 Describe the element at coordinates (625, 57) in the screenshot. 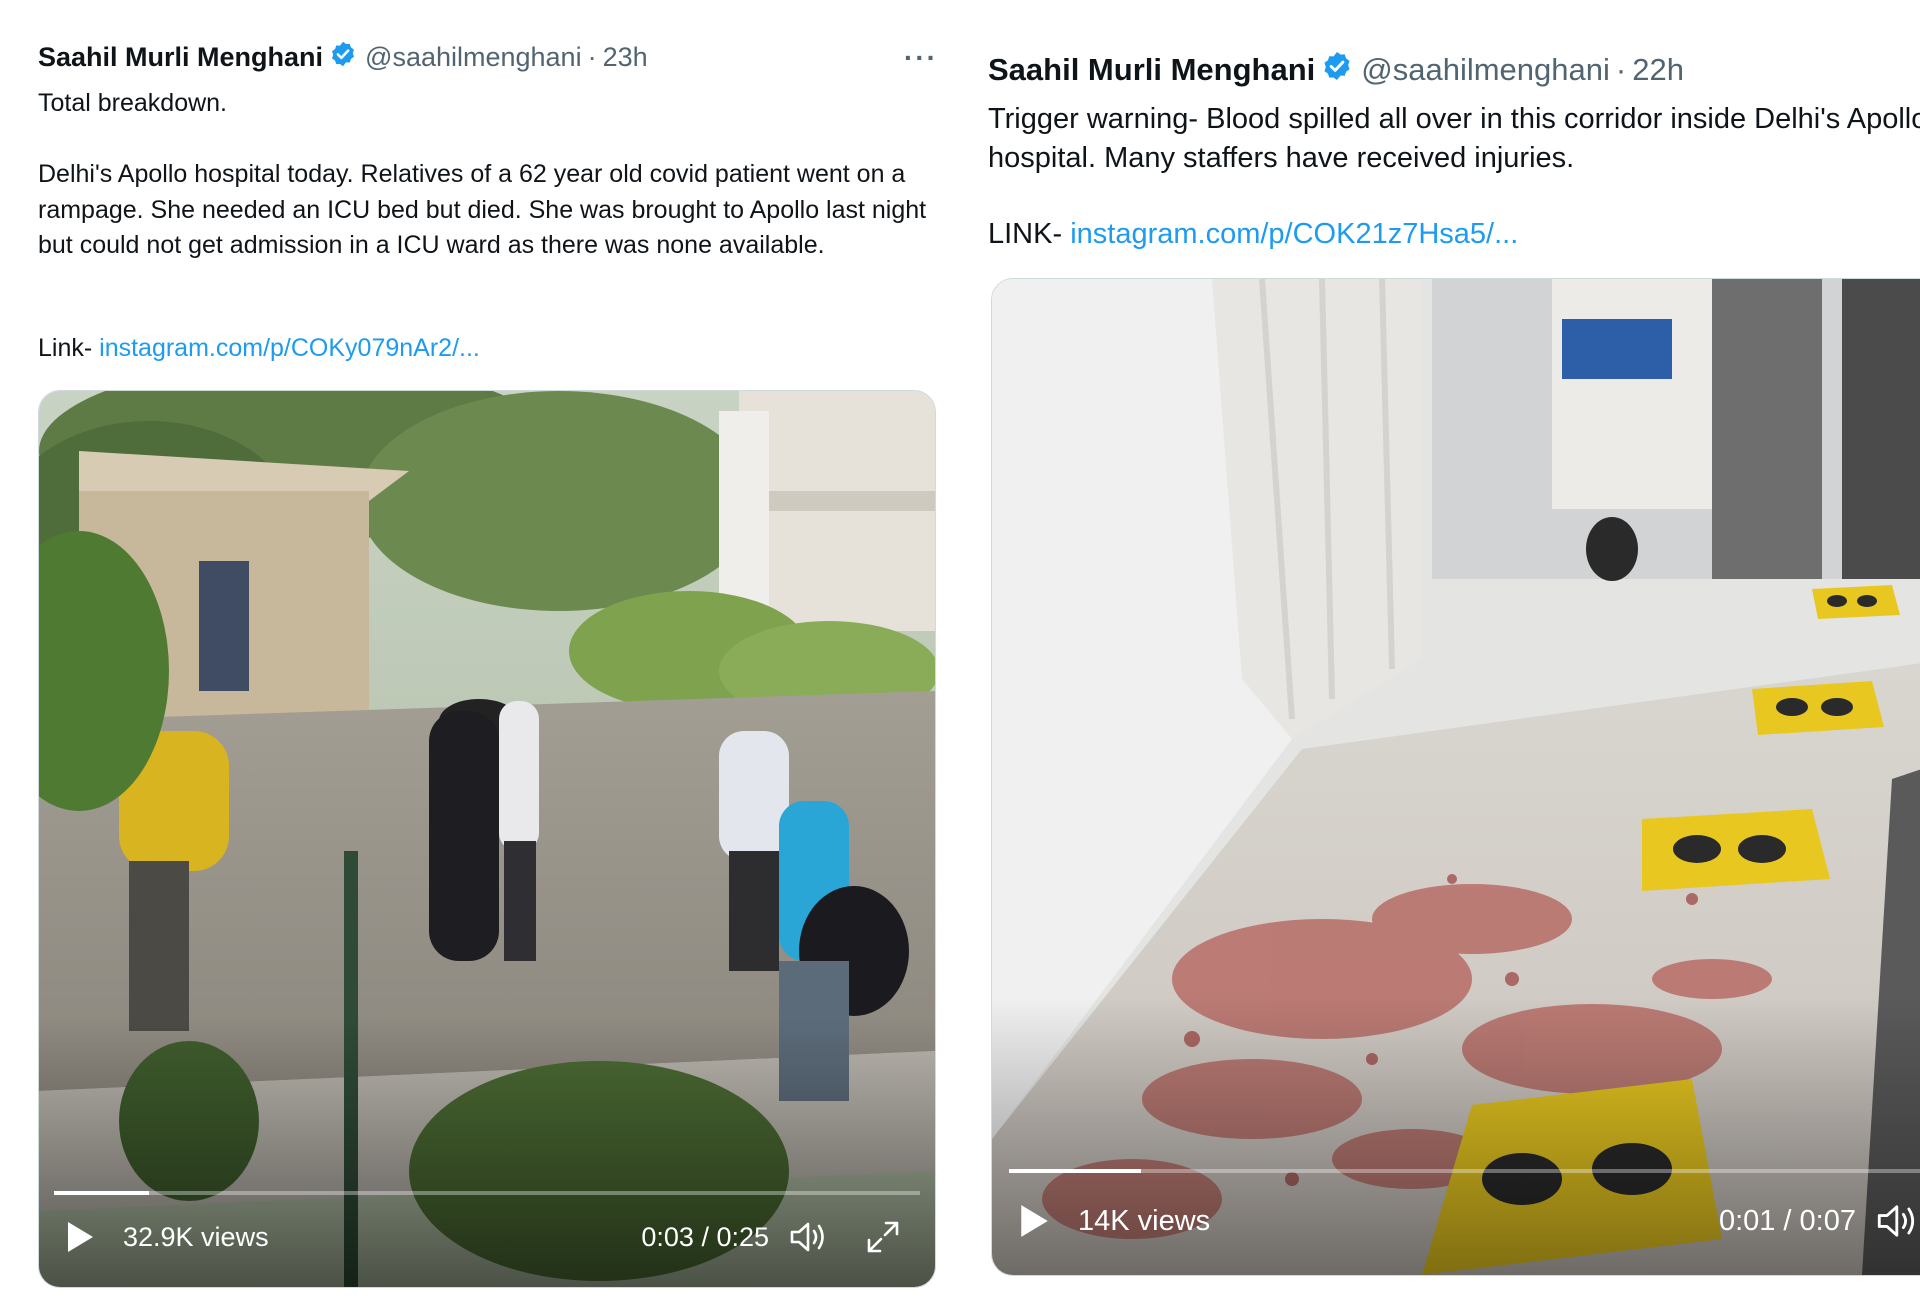

I see `tweet-timestamp: 23h` at that location.